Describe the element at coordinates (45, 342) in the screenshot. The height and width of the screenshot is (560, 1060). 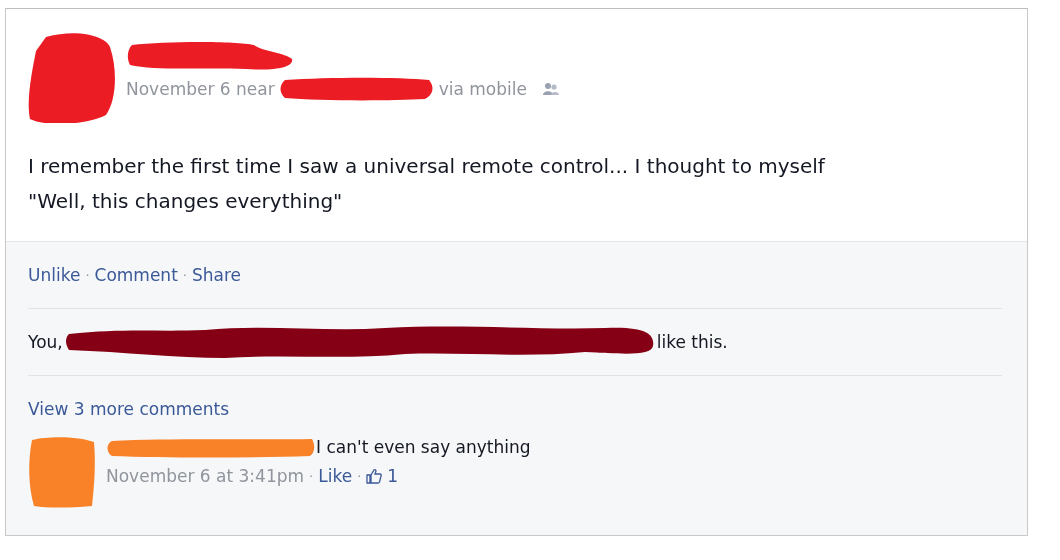
I see `likes-text: You,` at that location.